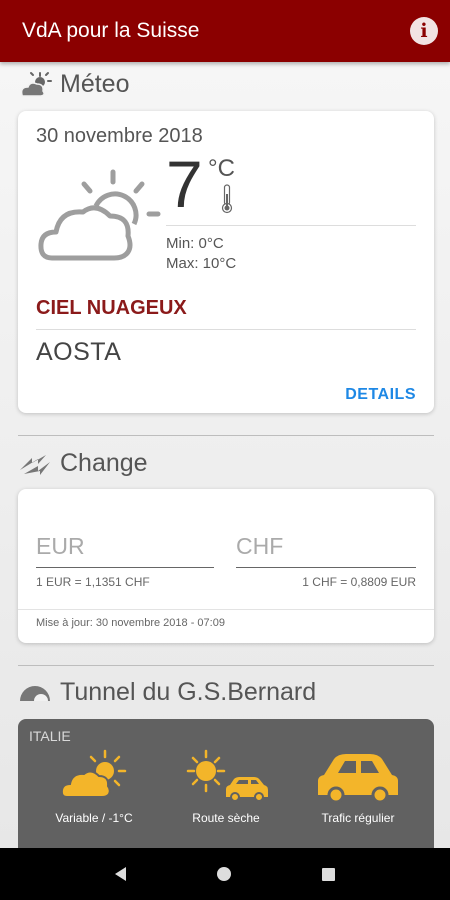  Describe the element at coordinates (94, 818) in the screenshot. I see `tunnel-weather-label: Variable / -1°C` at that location.